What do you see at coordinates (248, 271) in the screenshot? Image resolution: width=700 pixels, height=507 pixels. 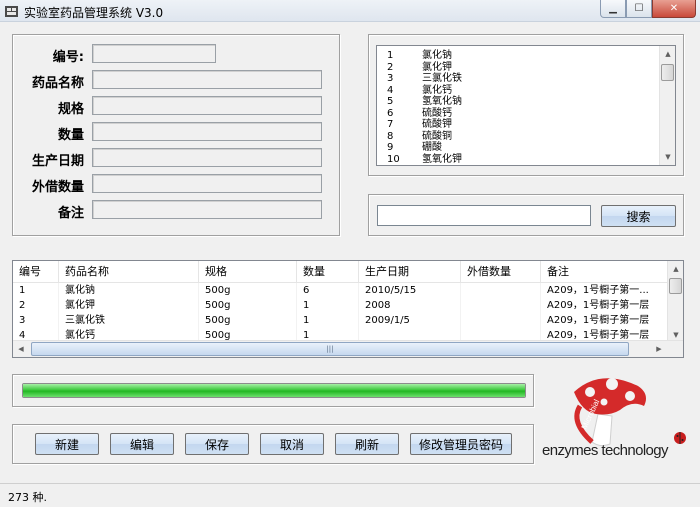 I see `column-header: 规格` at bounding box center [248, 271].